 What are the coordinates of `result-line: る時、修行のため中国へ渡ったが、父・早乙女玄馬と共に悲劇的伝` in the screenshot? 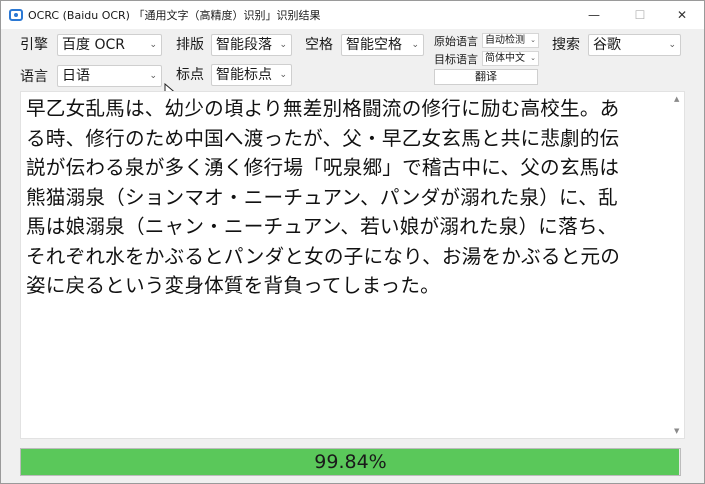 It's located at (323, 138).